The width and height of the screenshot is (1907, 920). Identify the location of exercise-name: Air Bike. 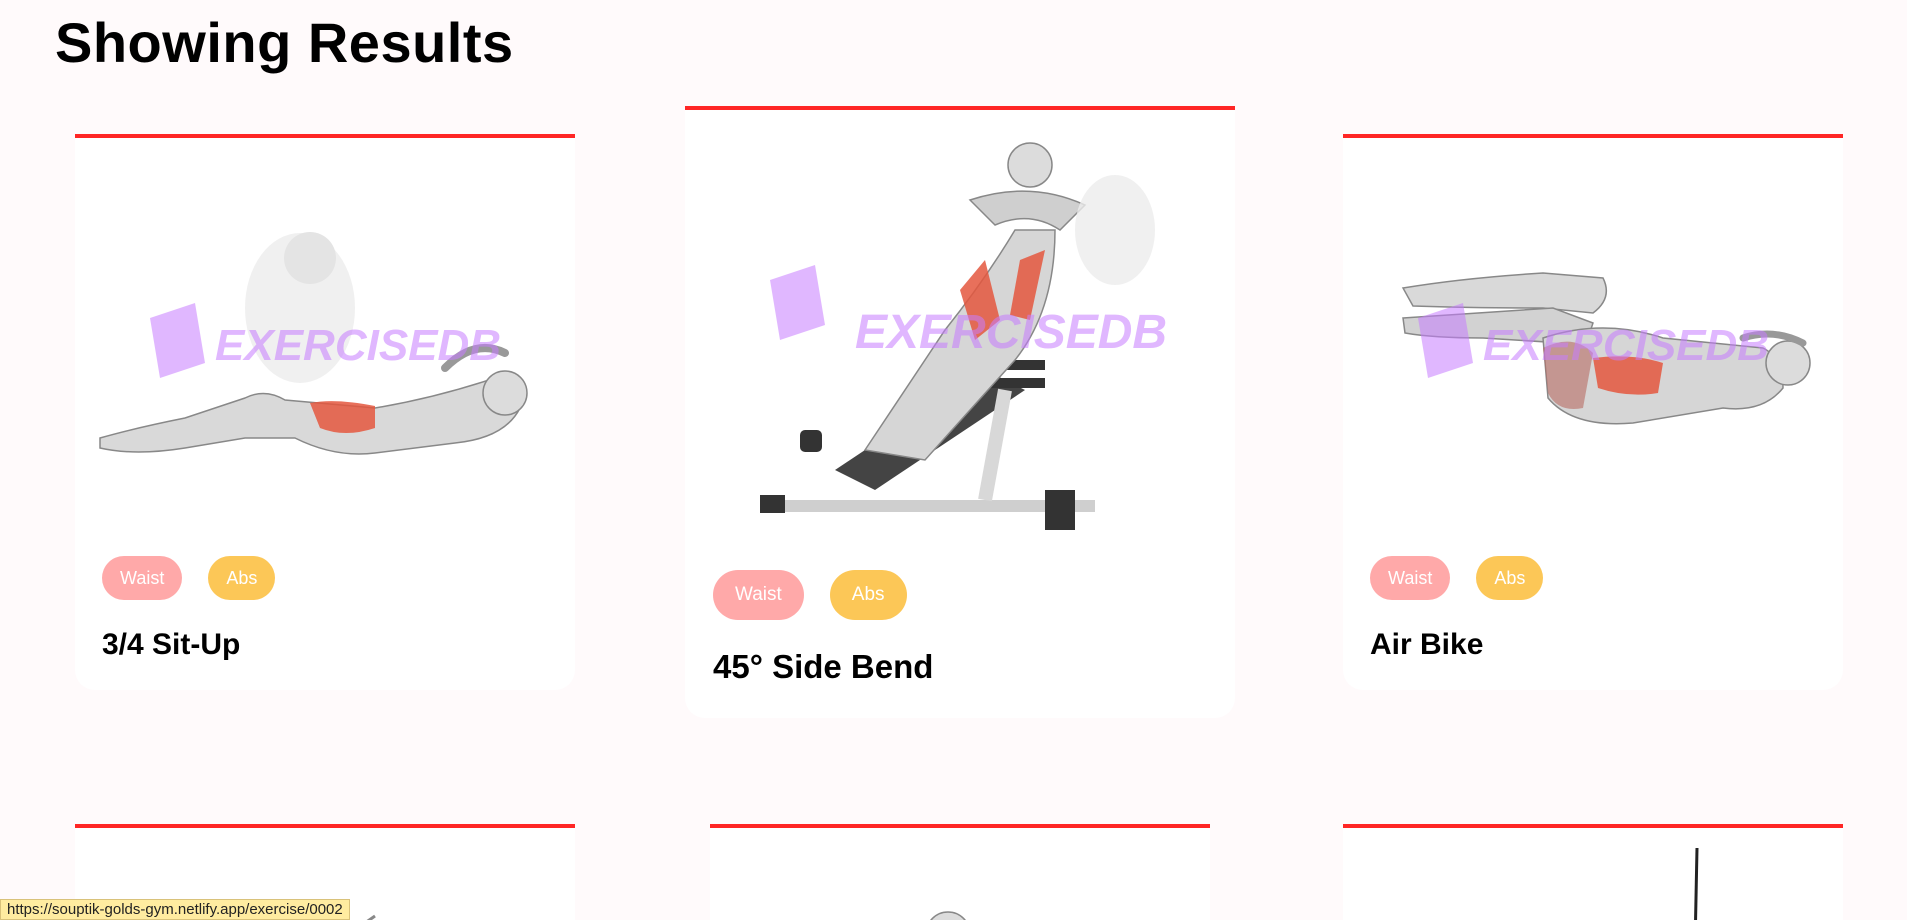
(1427, 644).